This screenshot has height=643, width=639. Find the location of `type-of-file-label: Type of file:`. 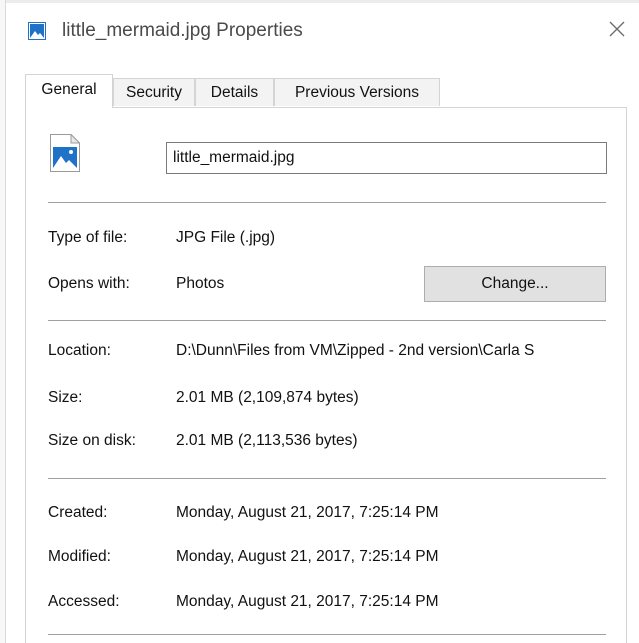

type-of-file-label: Type of file: is located at coordinates (88, 237).